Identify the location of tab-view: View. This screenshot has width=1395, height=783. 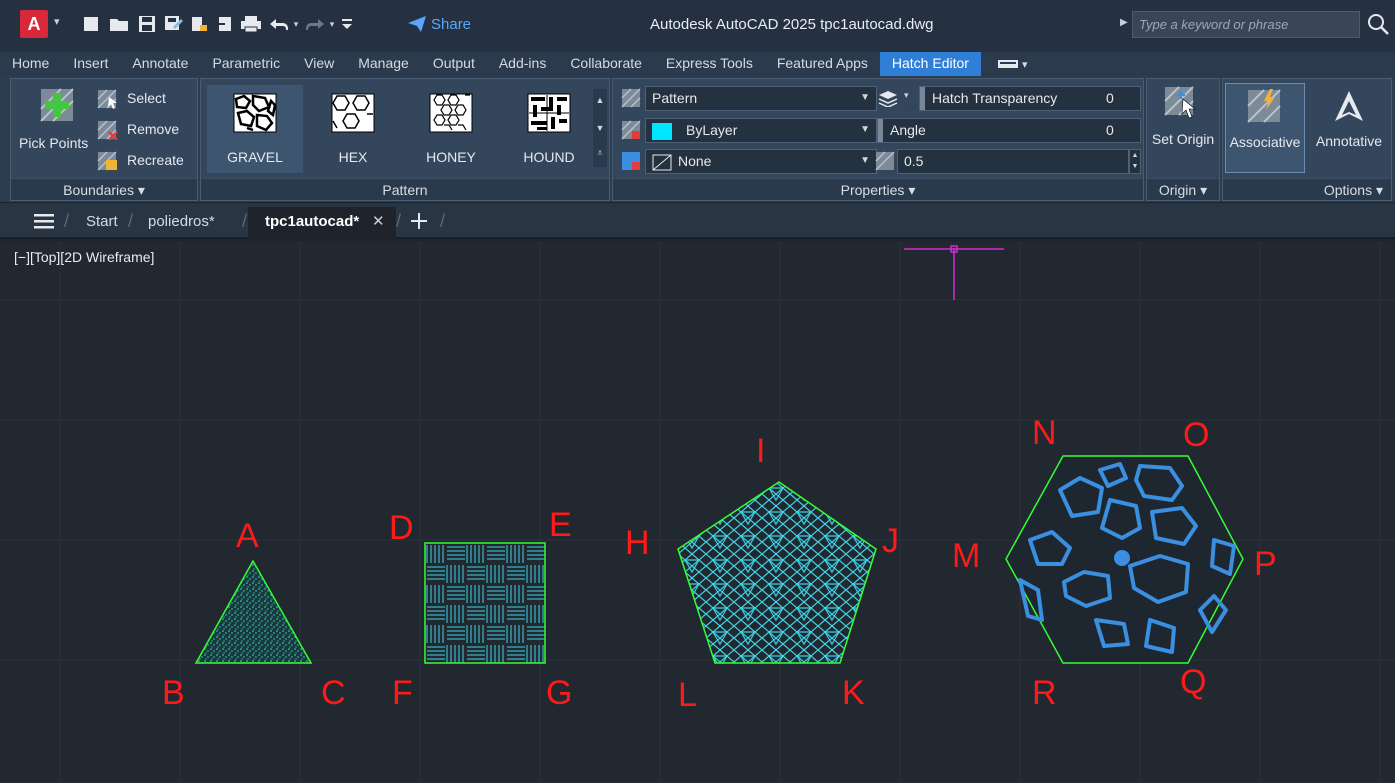
(319, 64).